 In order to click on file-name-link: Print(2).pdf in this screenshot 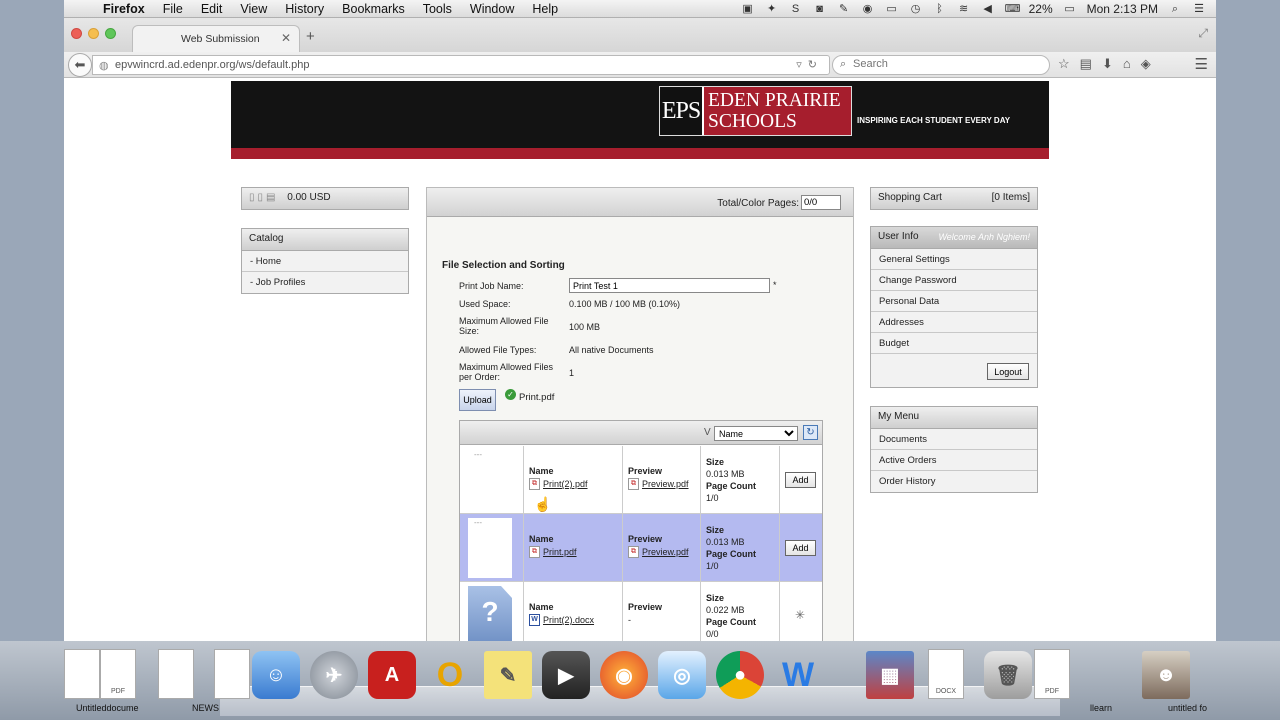, I will do `click(565, 484)`.